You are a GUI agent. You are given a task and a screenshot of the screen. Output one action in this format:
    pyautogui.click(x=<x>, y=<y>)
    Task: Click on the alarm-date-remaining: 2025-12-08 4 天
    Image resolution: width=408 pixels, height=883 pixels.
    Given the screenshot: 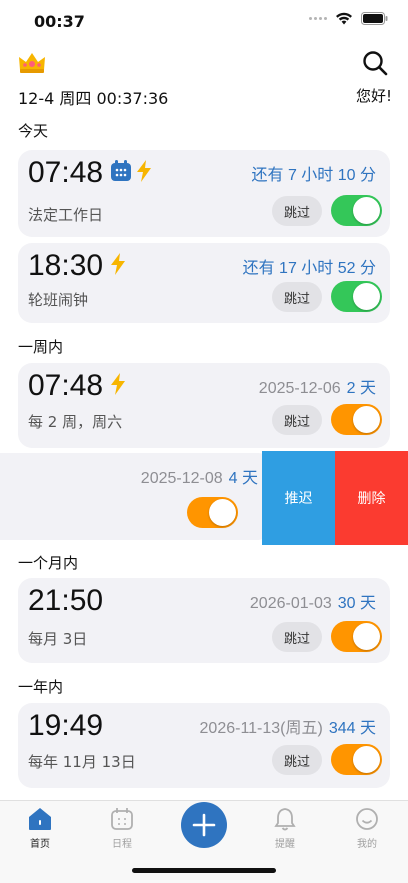 What is the action you would take?
    pyautogui.click(x=199, y=478)
    